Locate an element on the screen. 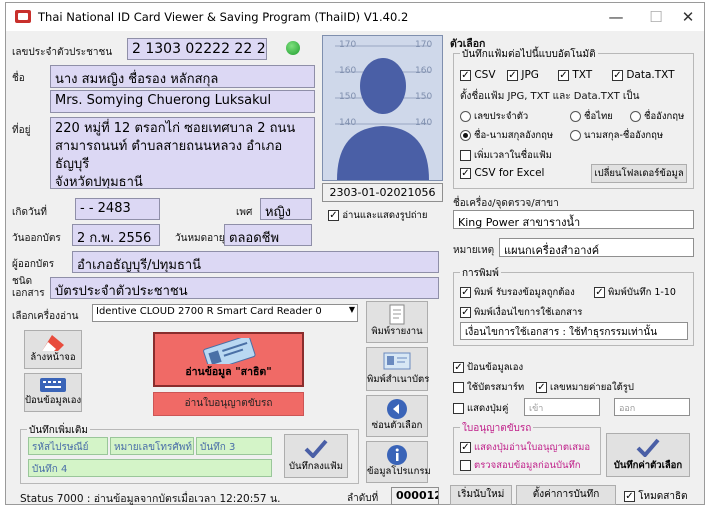  csv-excel-checkbox: ✓ CSV for Excel is located at coordinates (502, 173).